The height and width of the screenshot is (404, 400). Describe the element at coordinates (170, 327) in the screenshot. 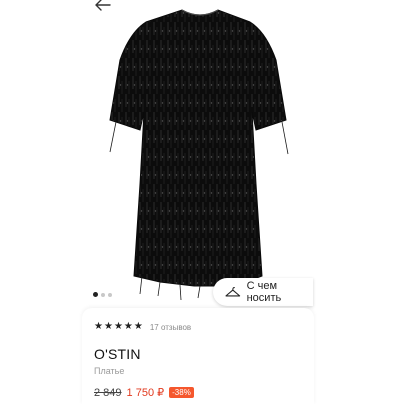

I see `reviews-count: 17 отзывов` at that location.